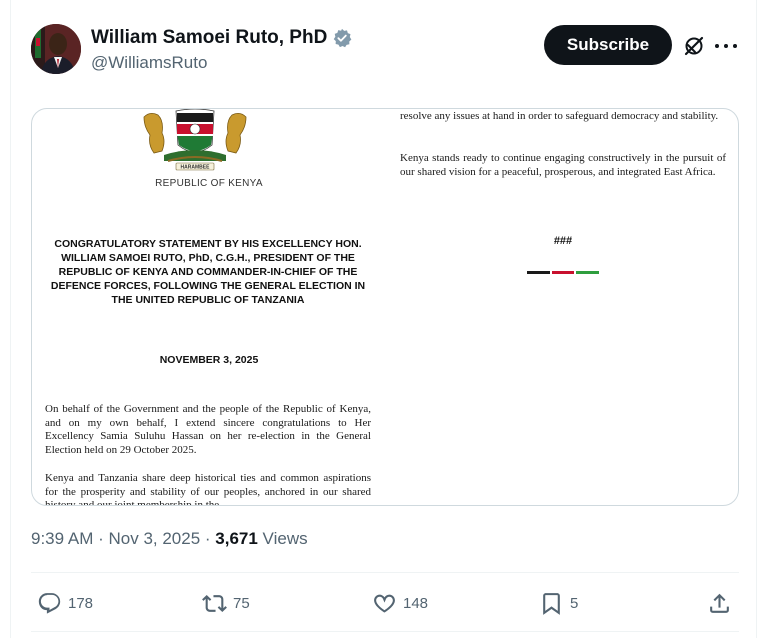 This screenshot has height=638, width=765. I want to click on subscribe-button: Subscribe, so click(608, 45).